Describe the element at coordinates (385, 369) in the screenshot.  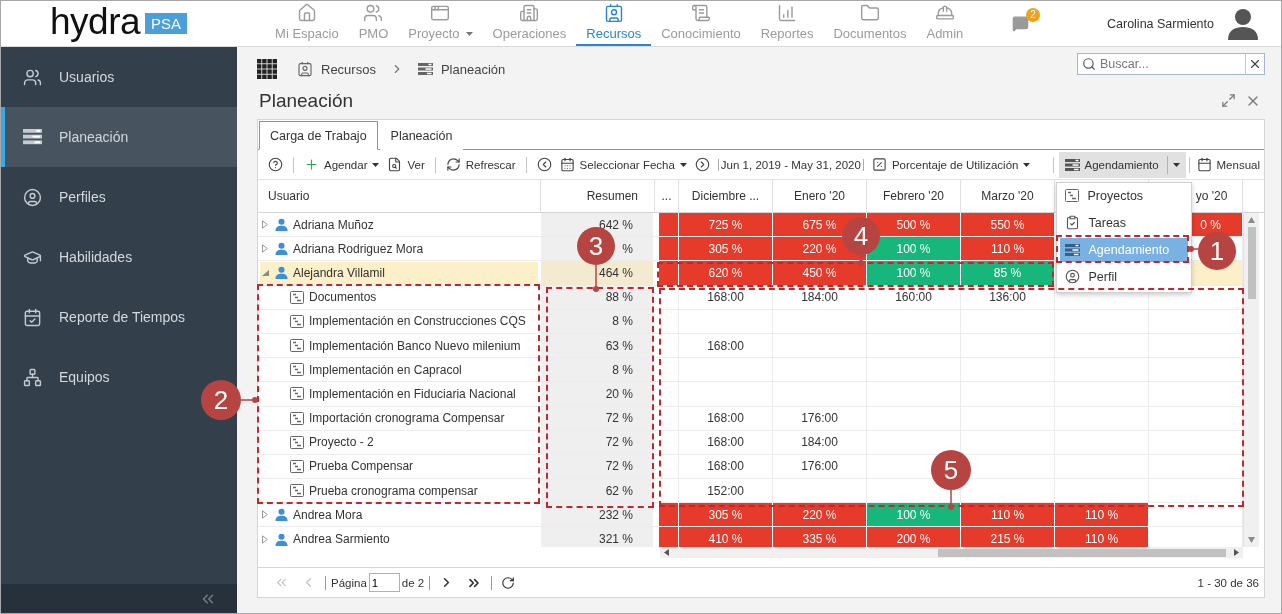
I see `row-name: Implementación en Capracol` at that location.